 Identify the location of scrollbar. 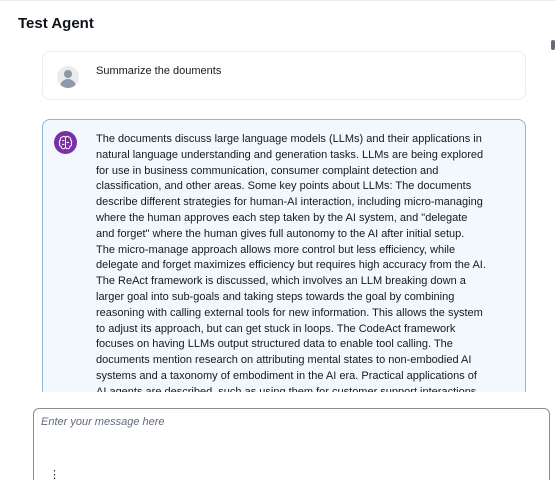
(553, 45).